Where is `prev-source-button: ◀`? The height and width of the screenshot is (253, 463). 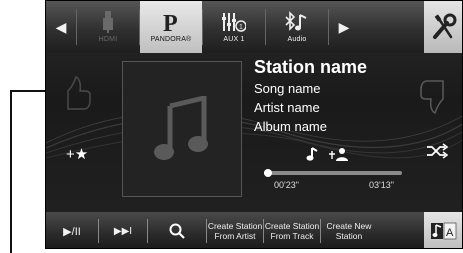 prev-source-button: ◀ is located at coordinates (61, 27).